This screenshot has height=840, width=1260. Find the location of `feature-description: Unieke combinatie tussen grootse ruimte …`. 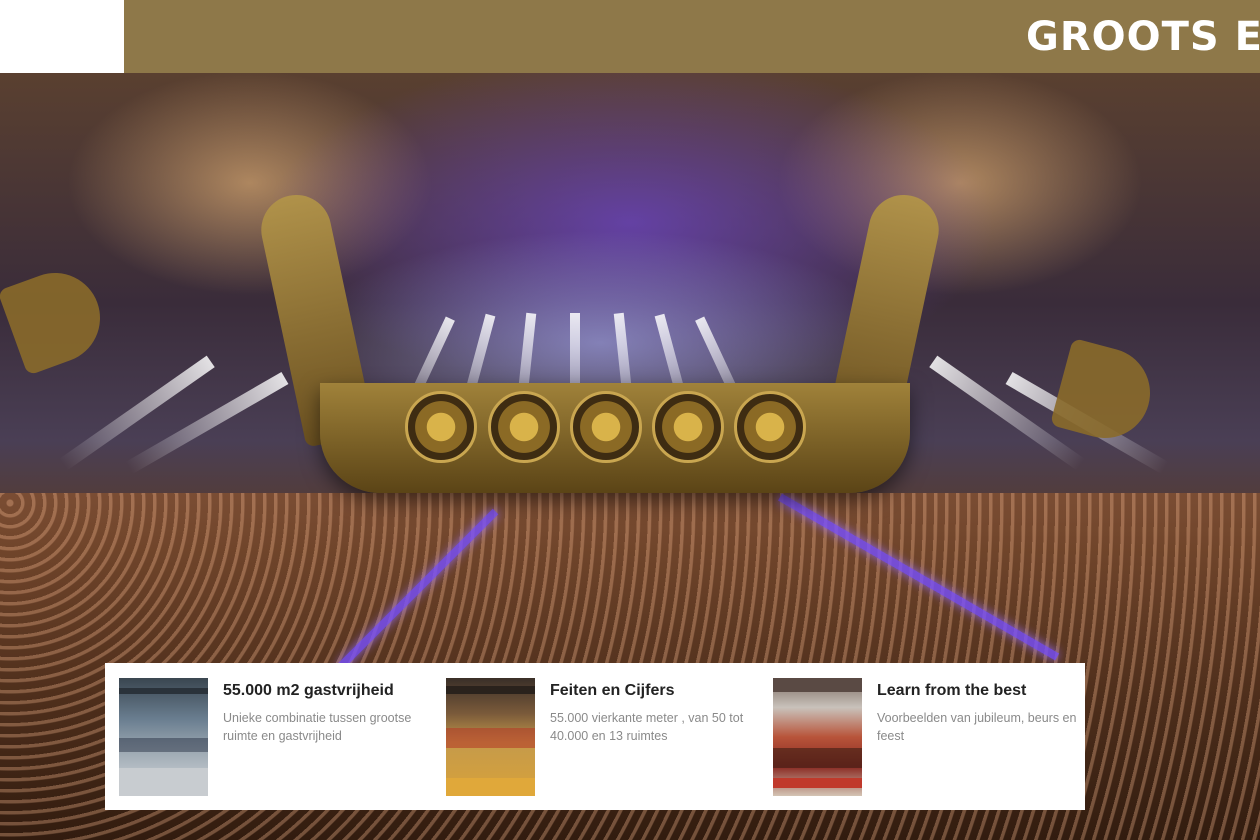

feature-description: Unieke combinatie tussen grootse ruimte … is located at coordinates (317, 727).